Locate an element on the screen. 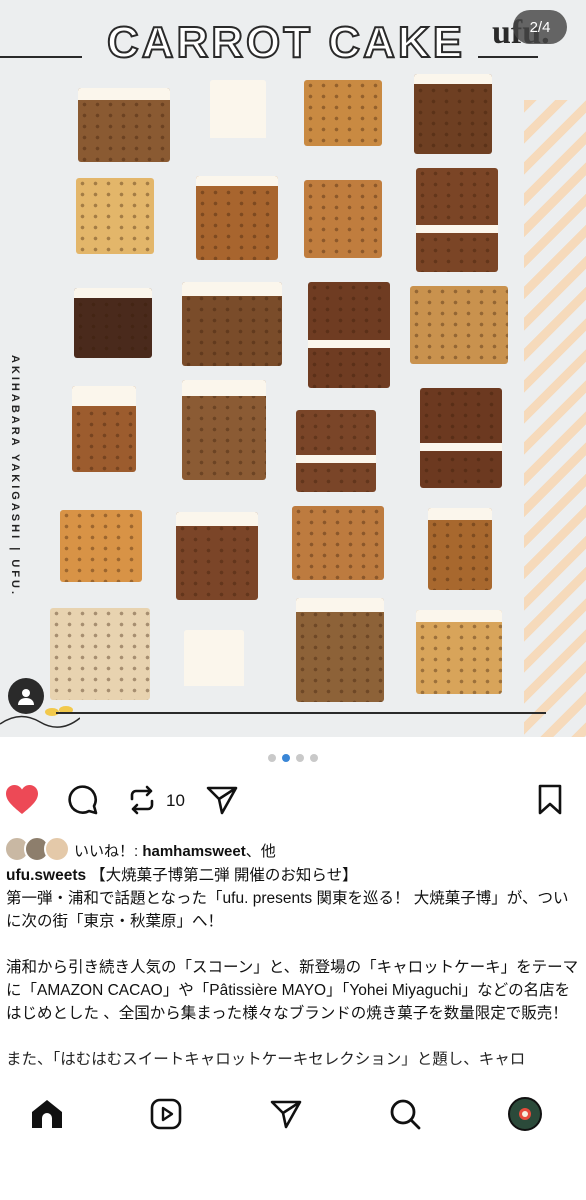 The image size is (586, 1200). caption-headline: 【大焼菓子博第二弾 開催のお知らせ】 is located at coordinates (224, 875).